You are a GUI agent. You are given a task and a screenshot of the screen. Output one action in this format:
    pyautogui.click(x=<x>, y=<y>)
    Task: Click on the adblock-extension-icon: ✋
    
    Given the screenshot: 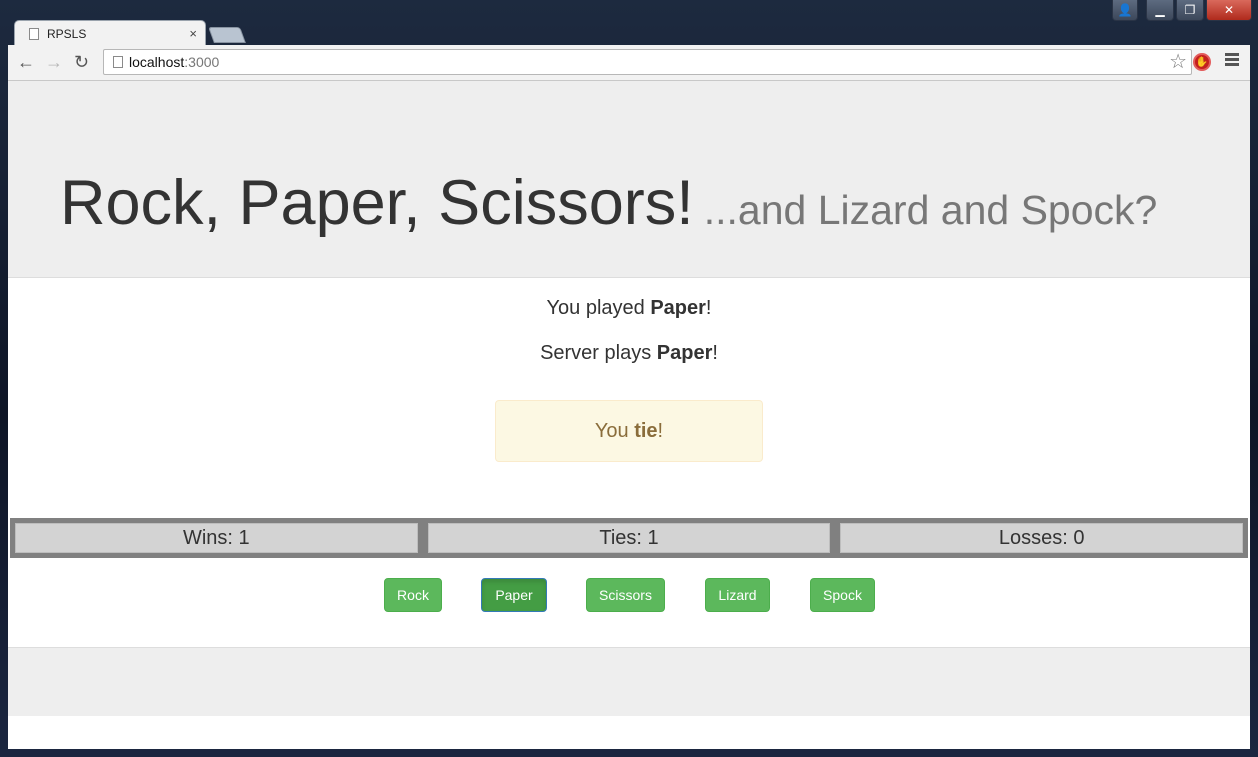 What is the action you would take?
    pyautogui.click(x=1202, y=62)
    